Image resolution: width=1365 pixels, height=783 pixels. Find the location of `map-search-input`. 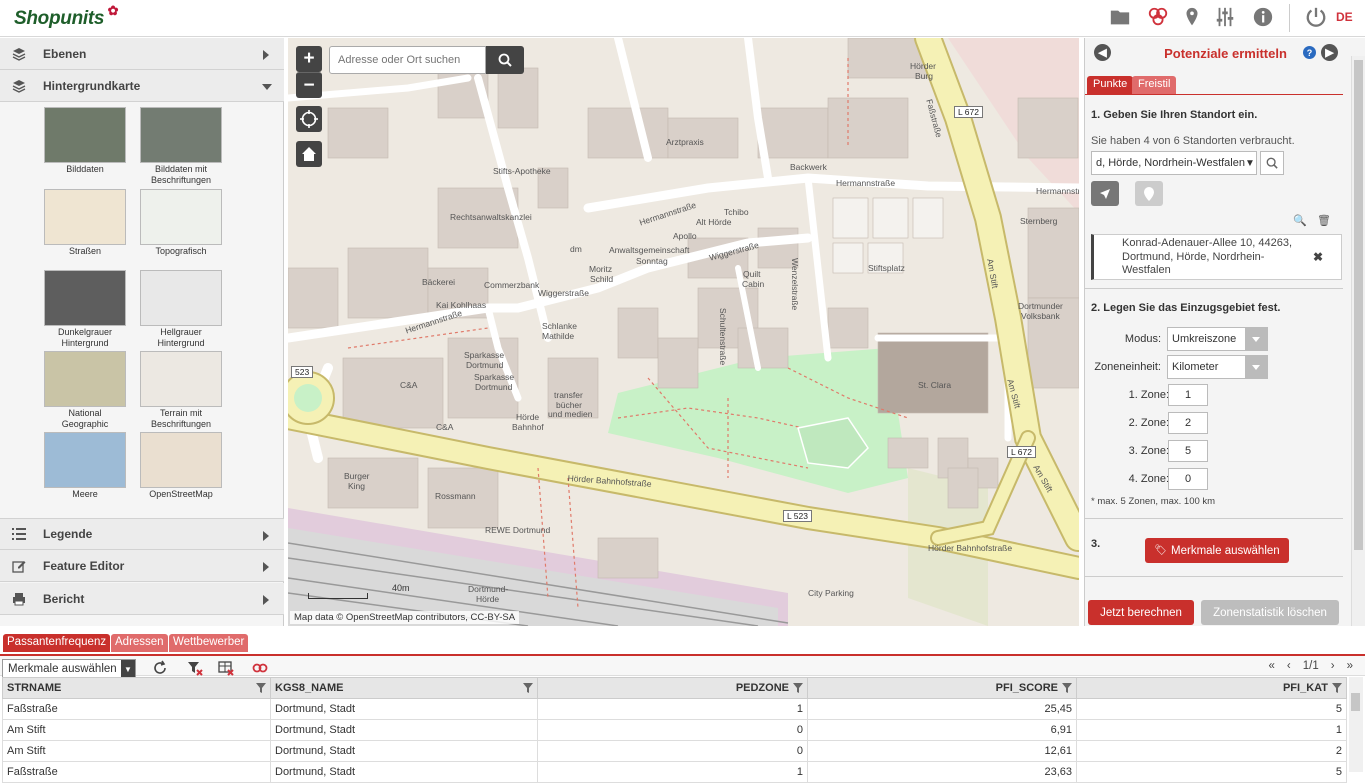

map-search-input is located at coordinates (407, 60).